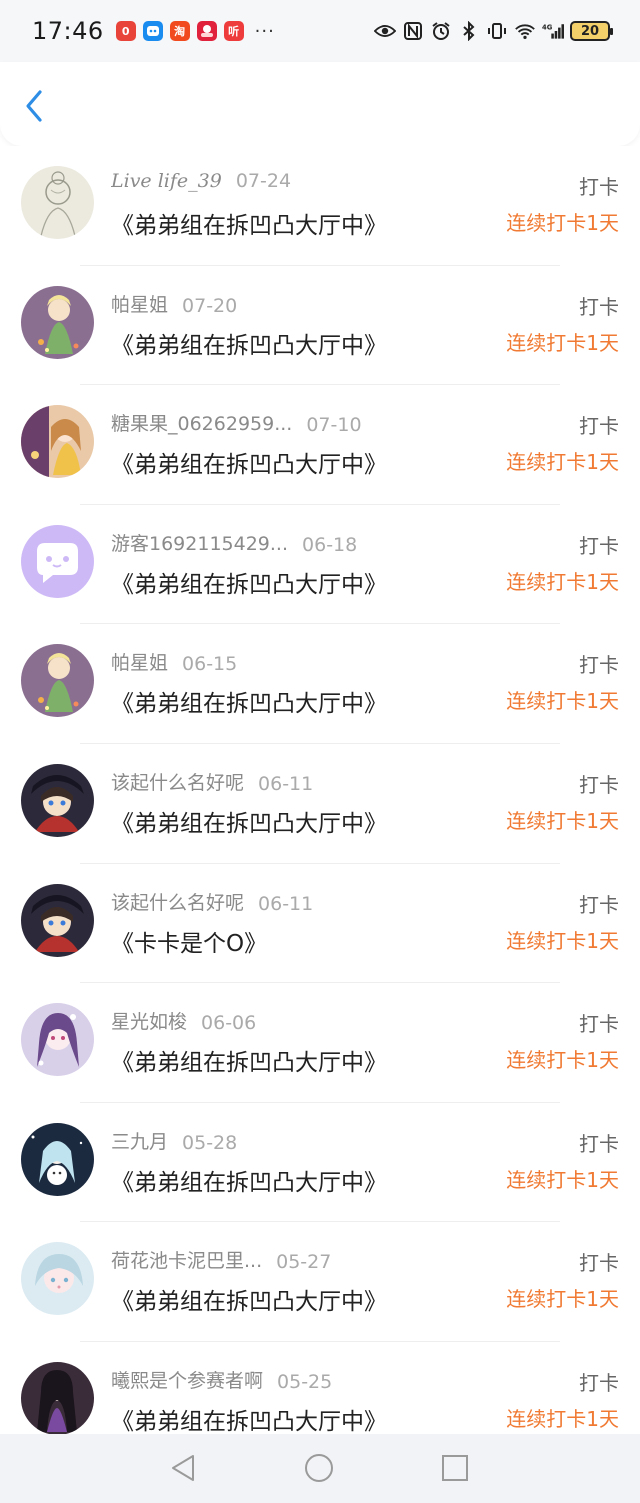 The image size is (640, 1503). I want to click on record-row: Live life_39 07-24 《弟弟组在拆凹凸大厅中》 打卡 连续打卡1天, so click(320, 206).